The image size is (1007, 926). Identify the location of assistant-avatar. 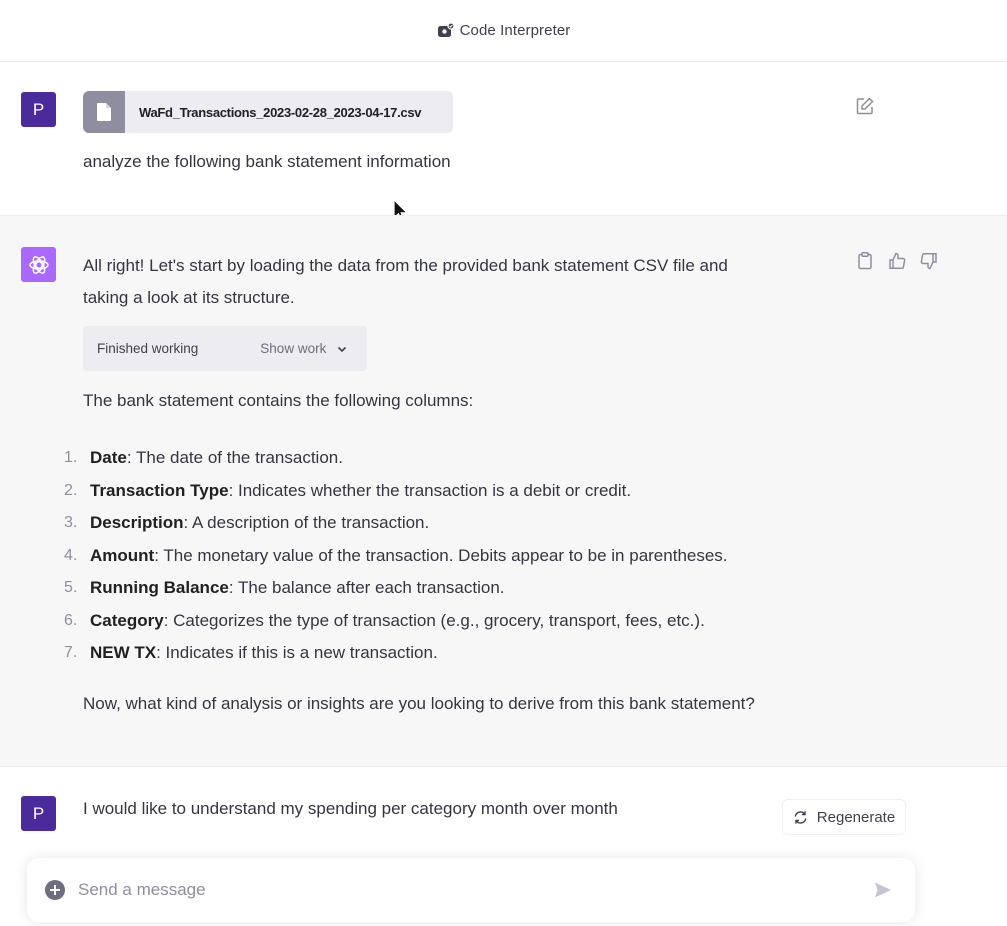
(38, 264).